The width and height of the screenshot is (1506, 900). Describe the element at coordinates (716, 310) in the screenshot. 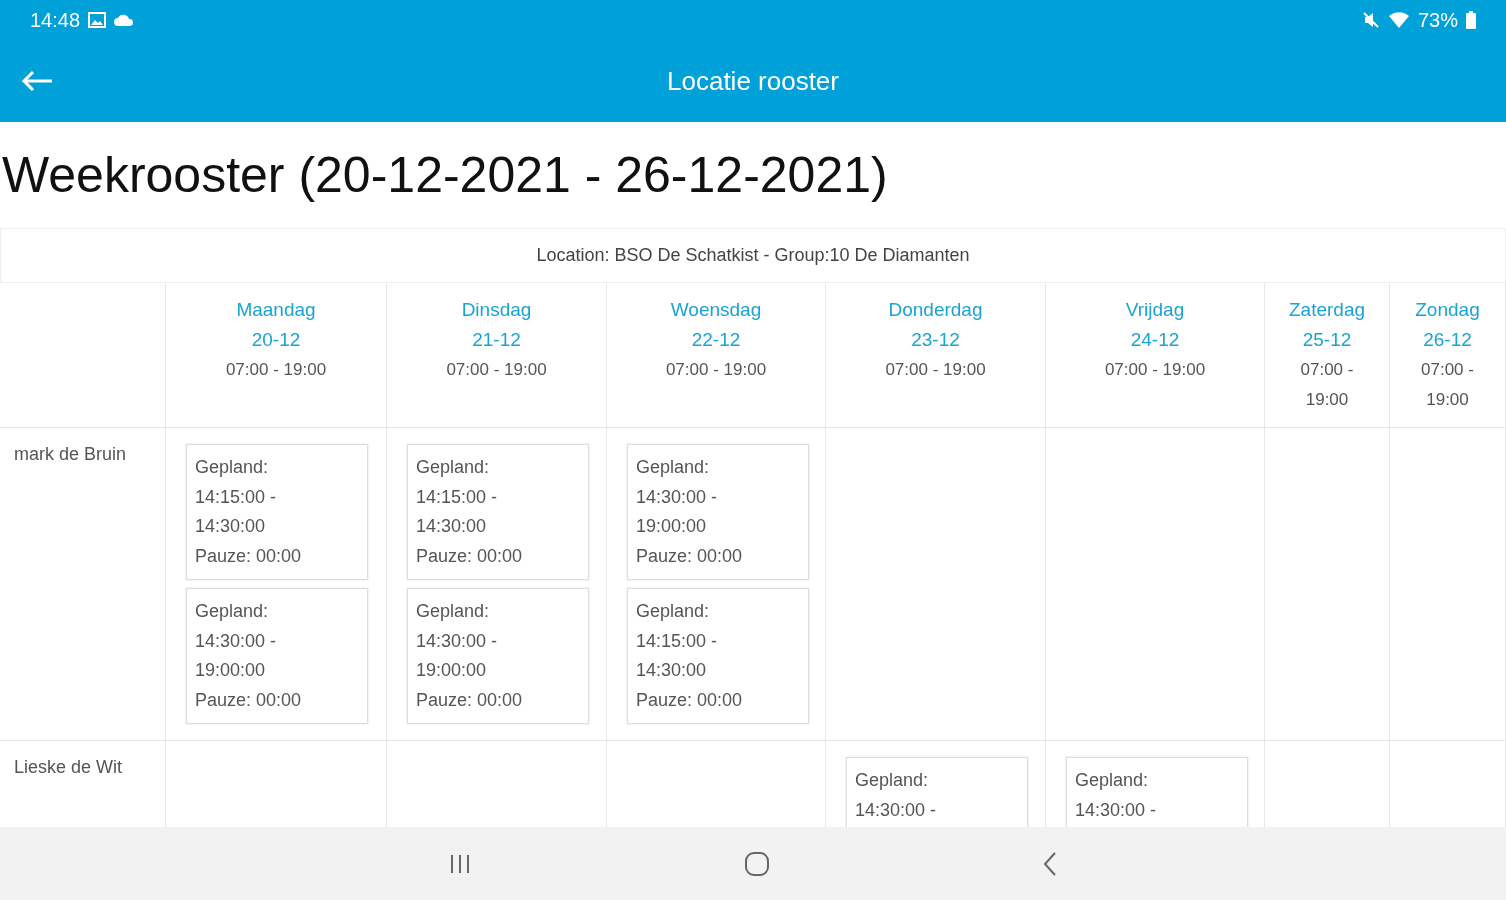

I see `day-link: Woensdag` at that location.